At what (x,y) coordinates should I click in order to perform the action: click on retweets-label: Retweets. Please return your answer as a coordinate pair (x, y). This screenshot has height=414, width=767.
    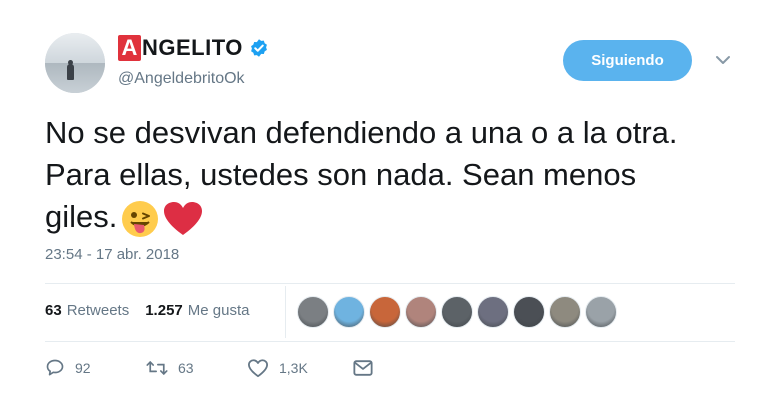
    Looking at the image, I should click on (98, 310).